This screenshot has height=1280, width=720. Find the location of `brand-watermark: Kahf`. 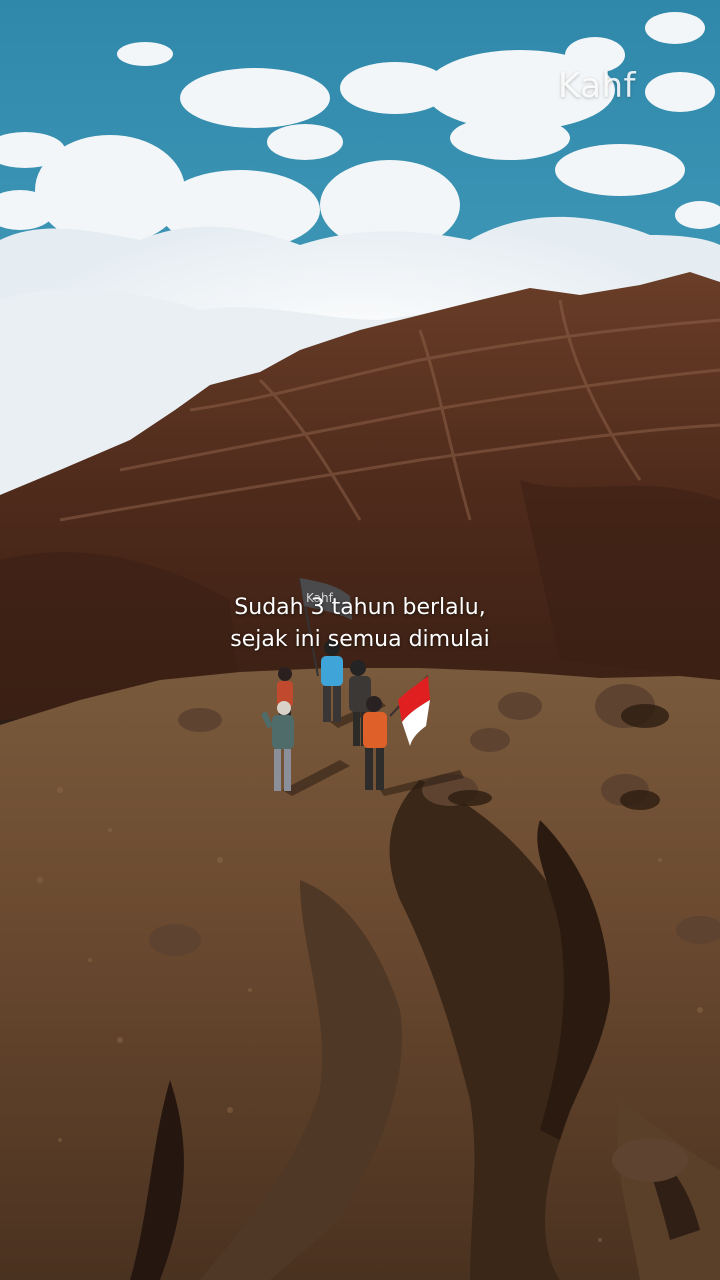

brand-watermark: Kahf is located at coordinates (596, 86).